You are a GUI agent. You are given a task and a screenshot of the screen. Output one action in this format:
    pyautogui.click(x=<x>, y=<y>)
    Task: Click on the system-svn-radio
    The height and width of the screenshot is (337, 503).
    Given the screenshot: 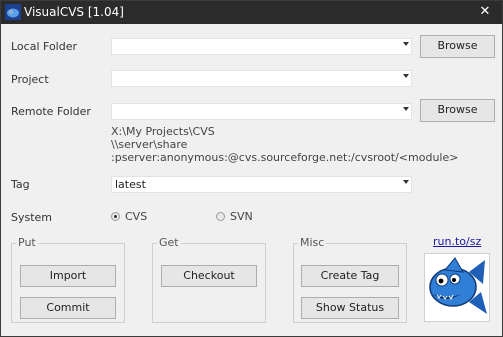 What is the action you would take?
    pyautogui.click(x=220, y=216)
    